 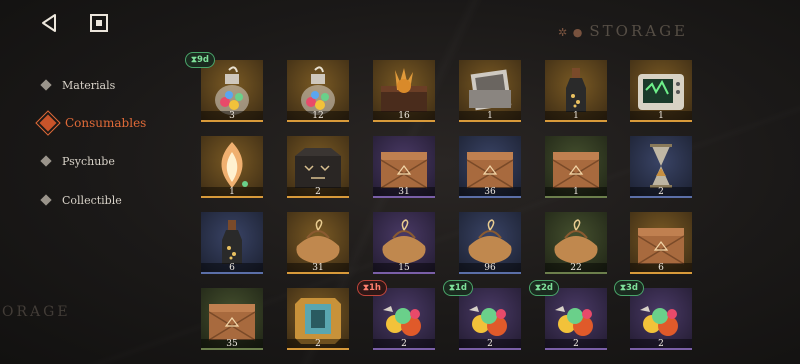 I want to click on sack-item: 31, so click(x=318, y=243).